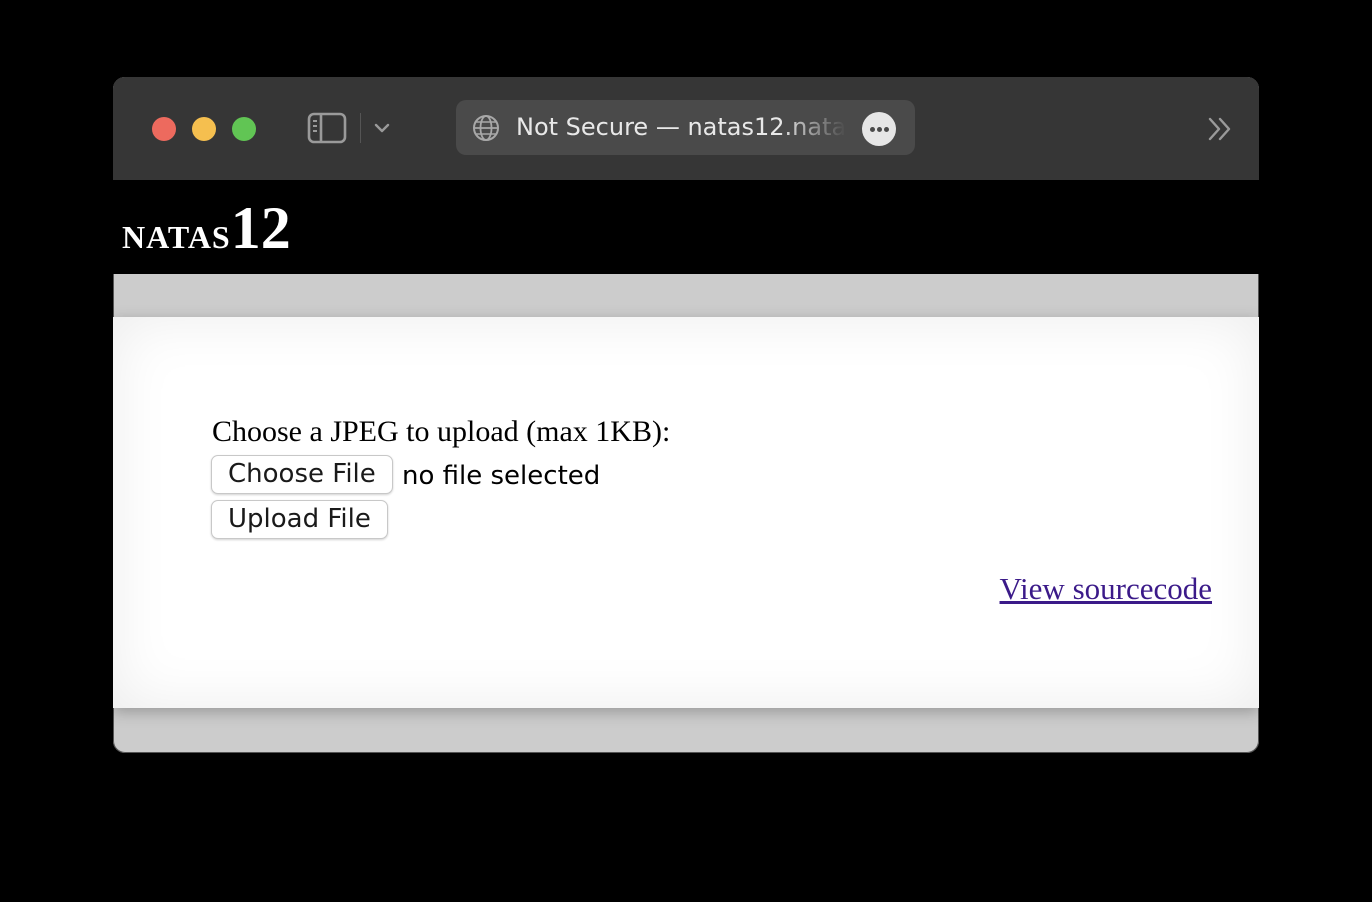 The width and height of the screenshot is (1372, 902). What do you see at coordinates (204, 129) in the screenshot?
I see `minimize-window-button` at bounding box center [204, 129].